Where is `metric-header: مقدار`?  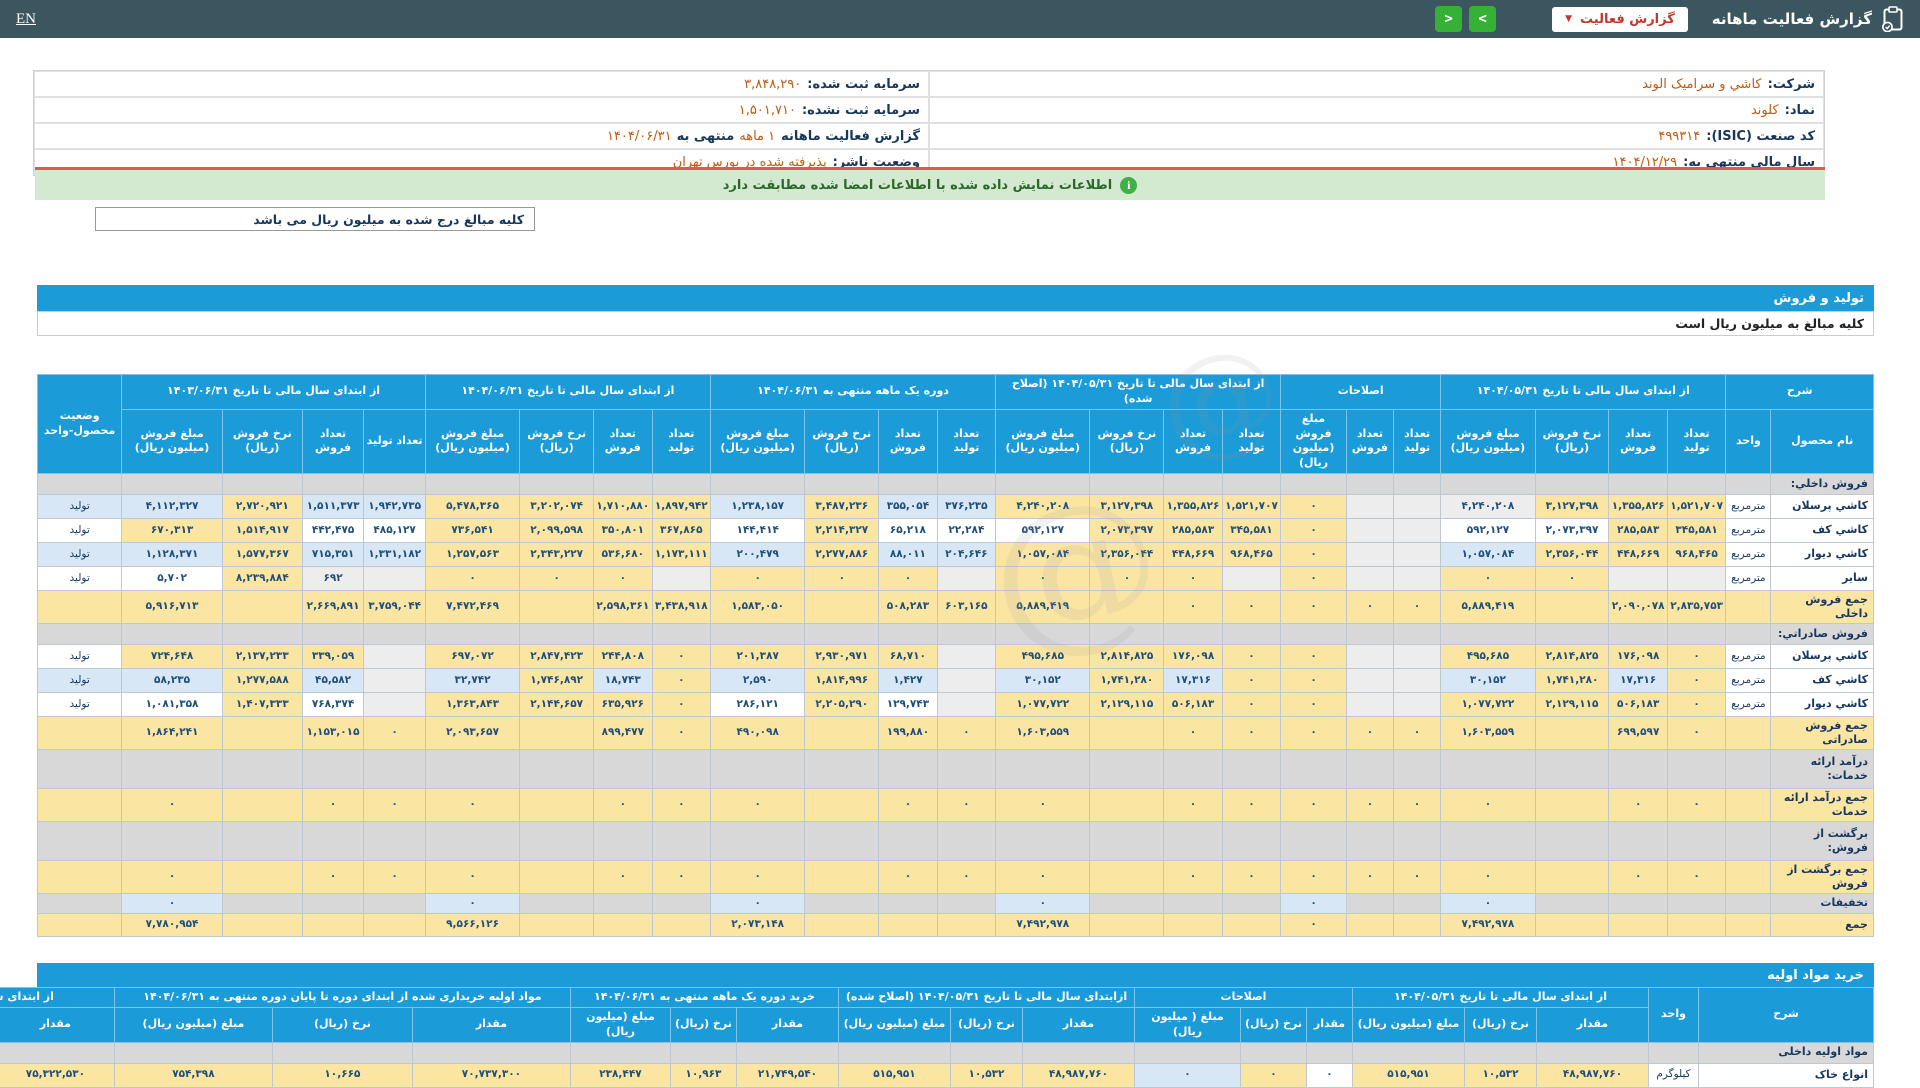 metric-header: مقدار is located at coordinates (1592, 1024).